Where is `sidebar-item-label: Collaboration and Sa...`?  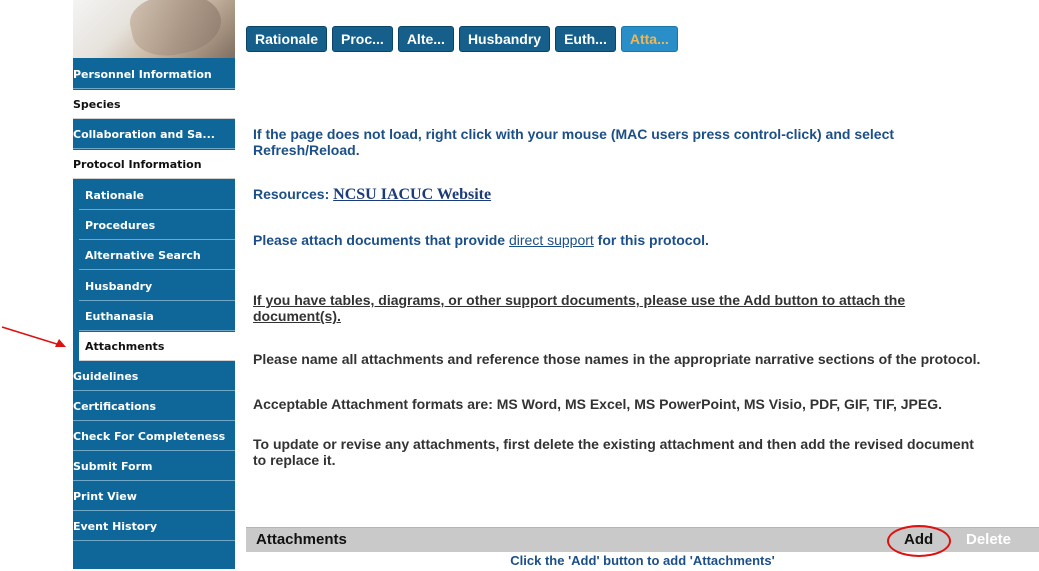
sidebar-item-label: Collaboration and Sa... is located at coordinates (144, 134).